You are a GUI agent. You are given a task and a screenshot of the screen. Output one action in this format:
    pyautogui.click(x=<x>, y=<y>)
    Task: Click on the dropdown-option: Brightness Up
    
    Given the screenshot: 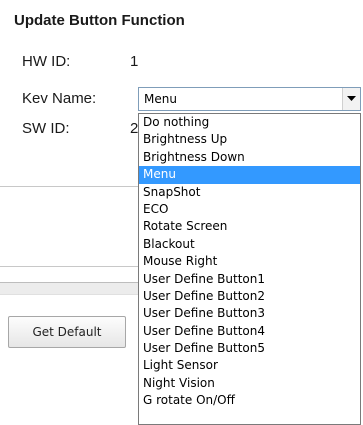 What is the action you would take?
    pyautogui.click(x=249, y=139)
    